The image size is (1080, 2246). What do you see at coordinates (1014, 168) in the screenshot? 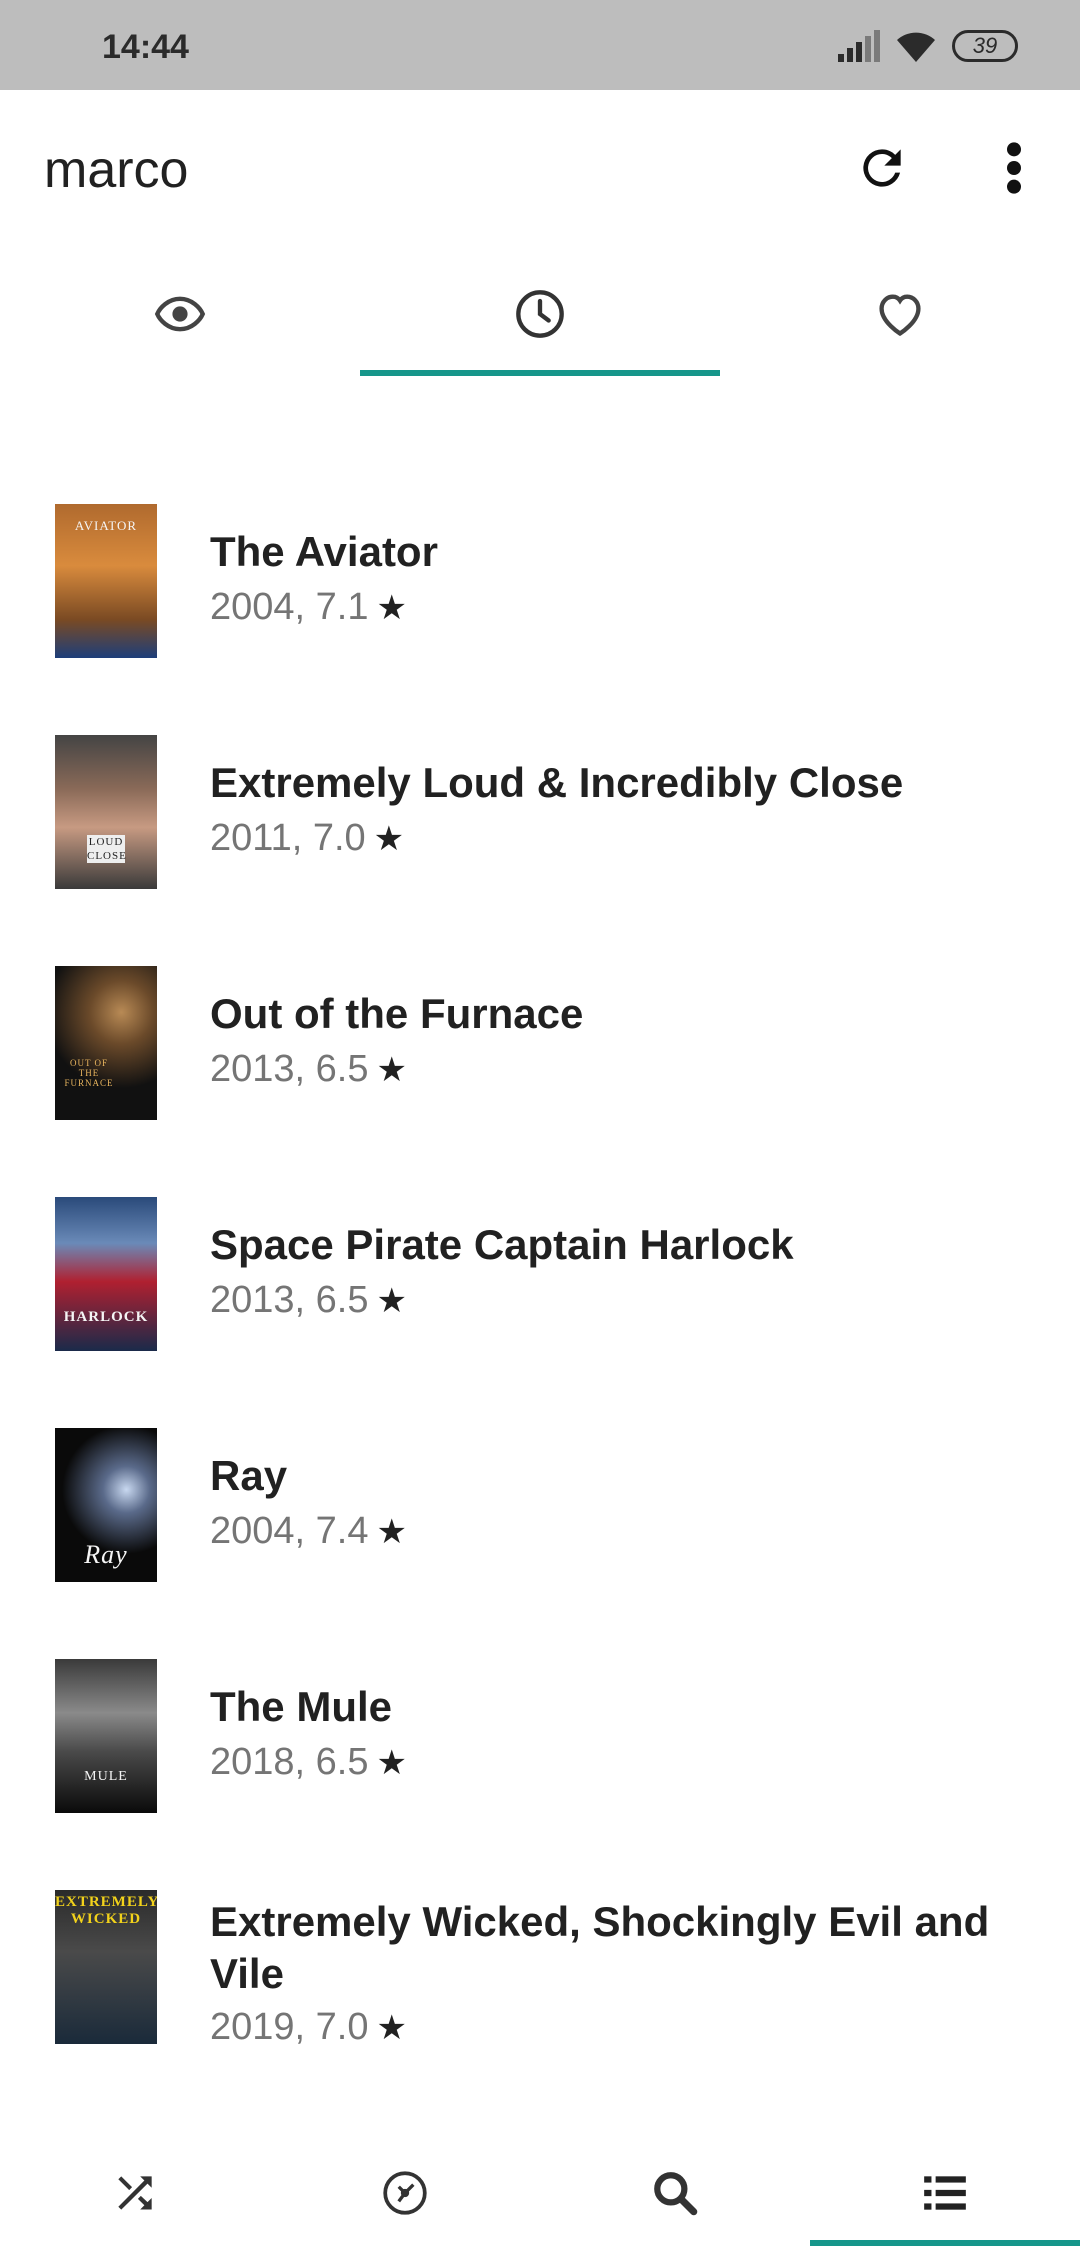
I see `more-vert-icon` at bounding box center [1014, 168].